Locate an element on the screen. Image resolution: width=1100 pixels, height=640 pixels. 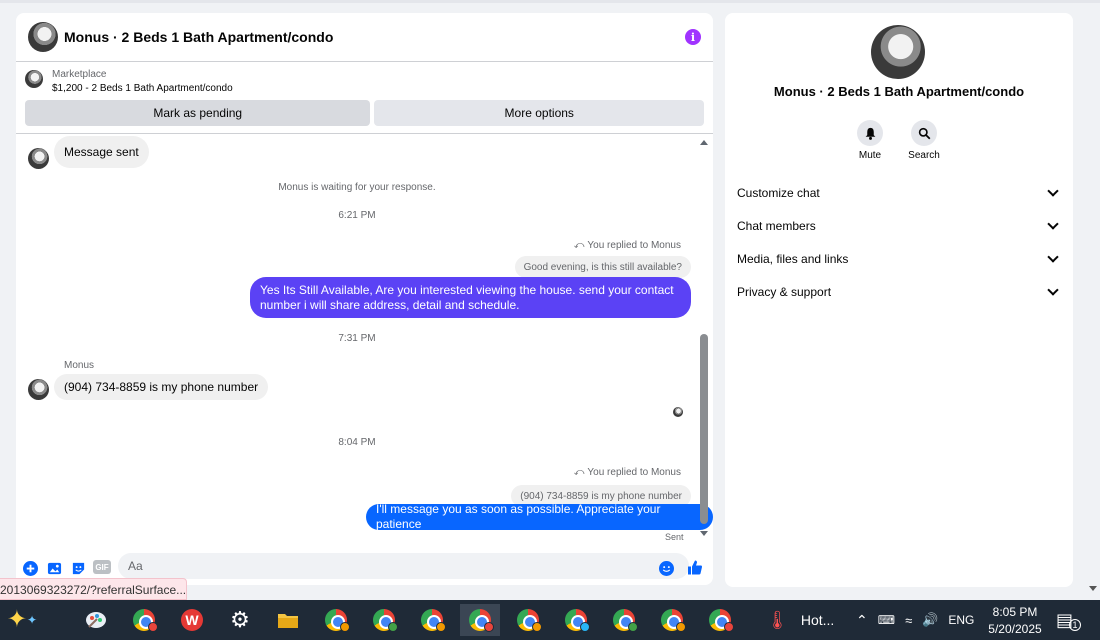
file-explorer-icon is located at coordinates (288, 620).